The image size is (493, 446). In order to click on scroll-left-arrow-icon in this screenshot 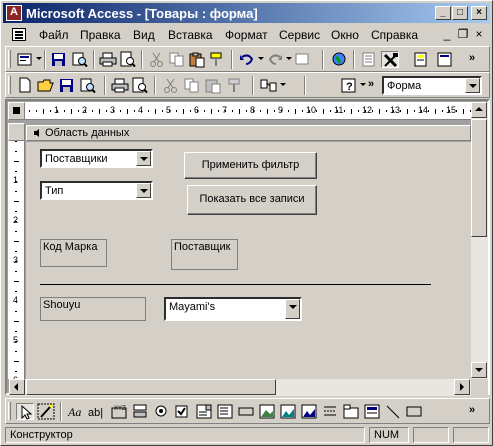, I will do `click(17, 387)`.